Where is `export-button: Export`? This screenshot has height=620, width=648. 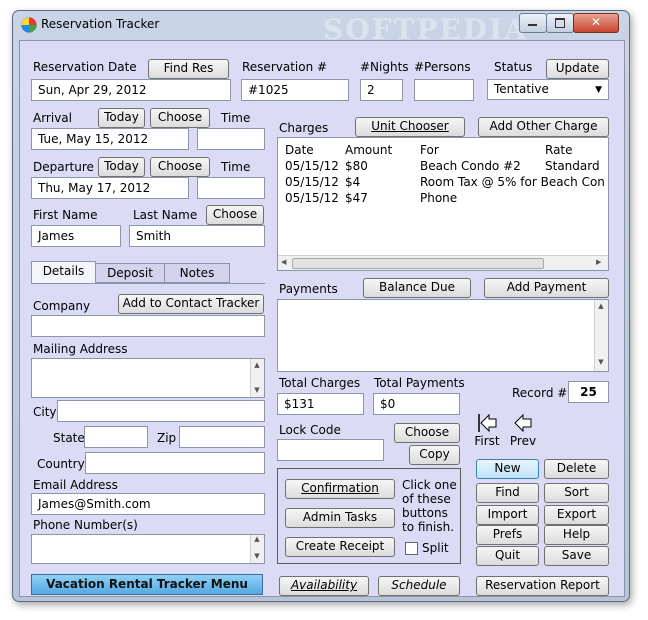
export-button: Export is located at coordinates (576, 515).